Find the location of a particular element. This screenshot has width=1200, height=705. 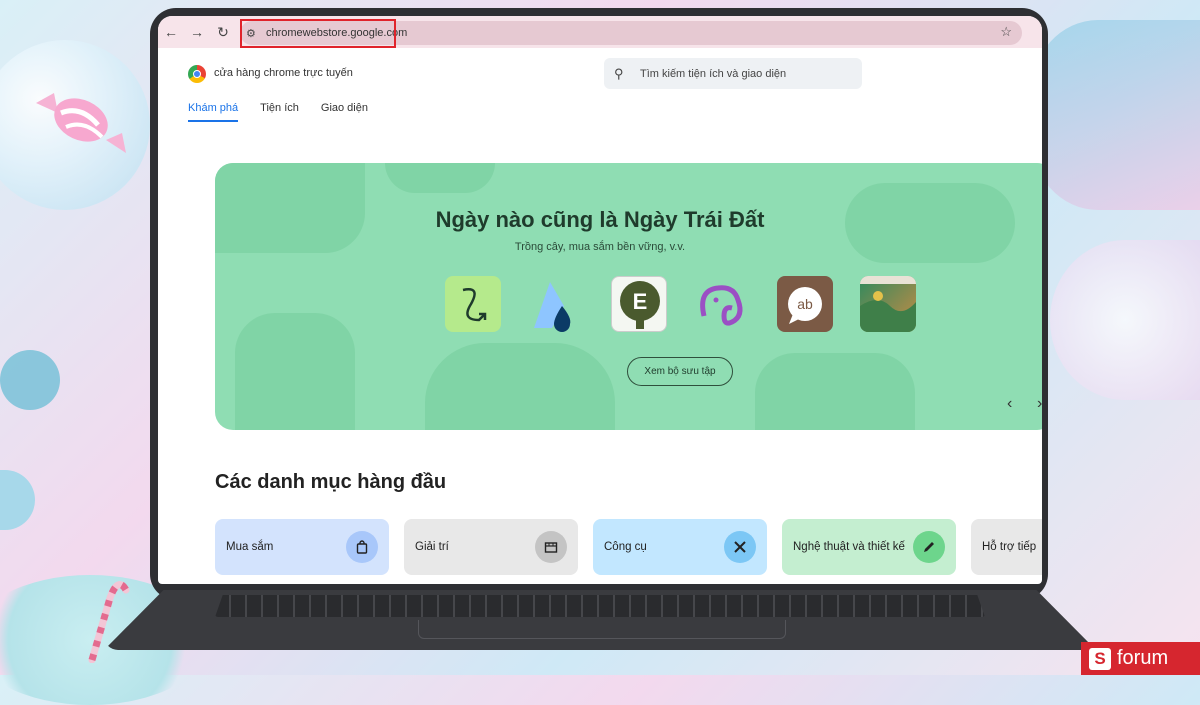

tab-extensions: Tiện ích is located at coordinates (279, 112).